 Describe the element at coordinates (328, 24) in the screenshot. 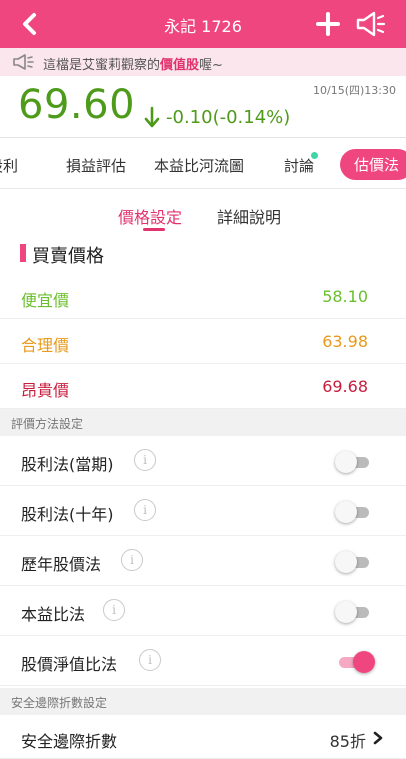

I see `add-icon` at that location.